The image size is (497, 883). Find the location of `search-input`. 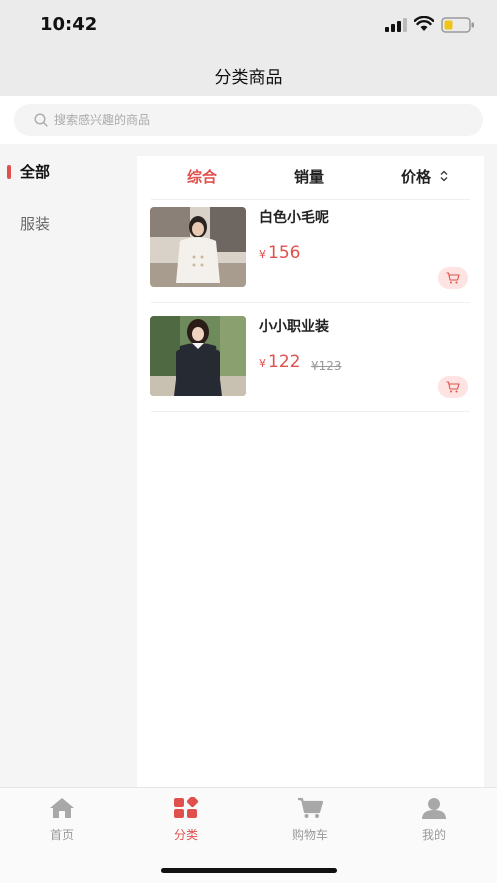

search-input is located at coordinates (254, 120).